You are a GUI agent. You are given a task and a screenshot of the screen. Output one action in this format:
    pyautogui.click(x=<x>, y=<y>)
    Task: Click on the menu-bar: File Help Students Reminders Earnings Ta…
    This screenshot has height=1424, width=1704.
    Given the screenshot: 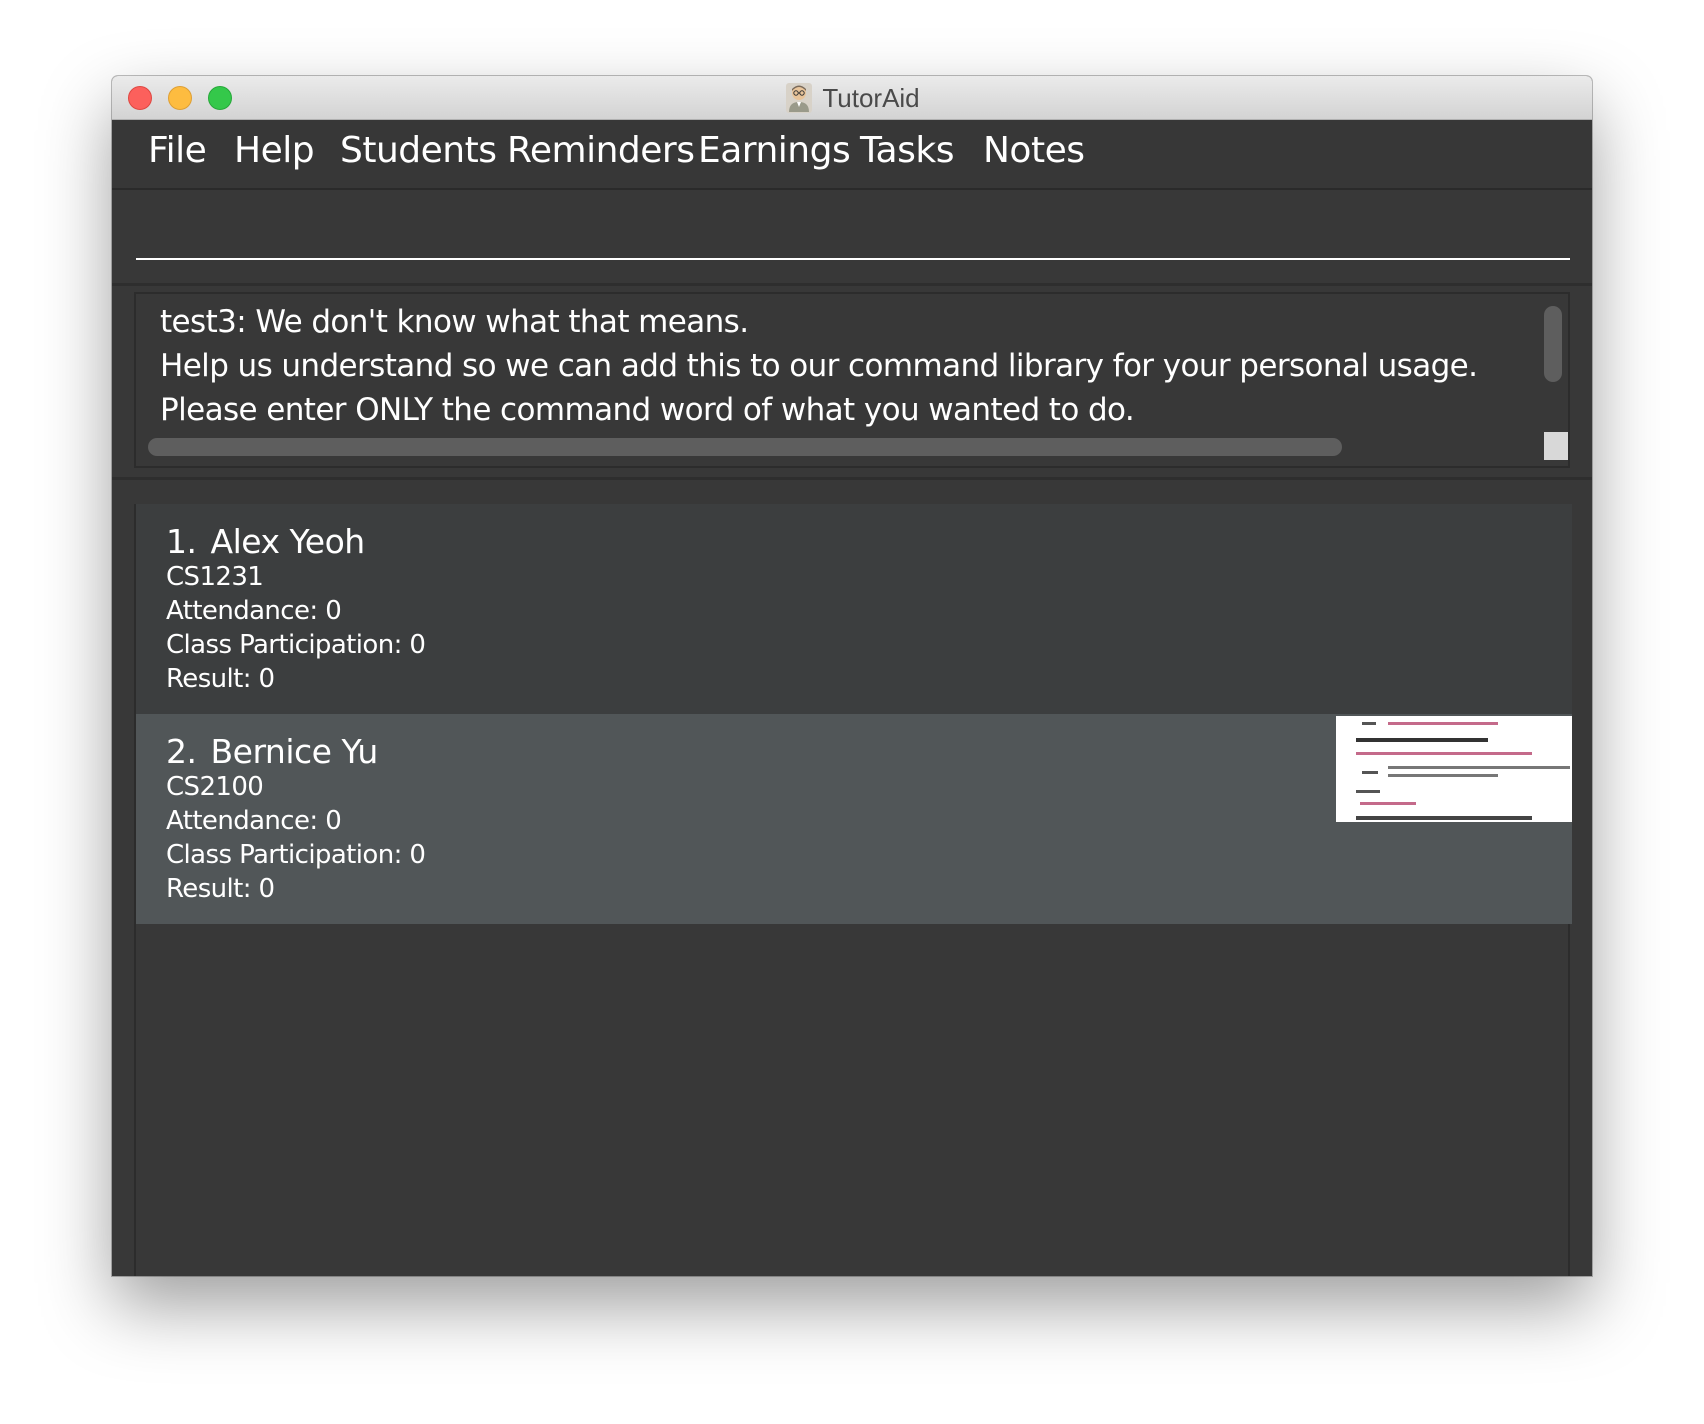 What is the action you would take?
    pyautogui.click(x=852, y=155)
    